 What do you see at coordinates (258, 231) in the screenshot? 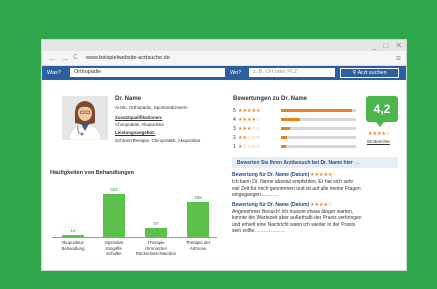
I see `review-text-line: sein sollte. ……………..` at bounding box center [258, 231].